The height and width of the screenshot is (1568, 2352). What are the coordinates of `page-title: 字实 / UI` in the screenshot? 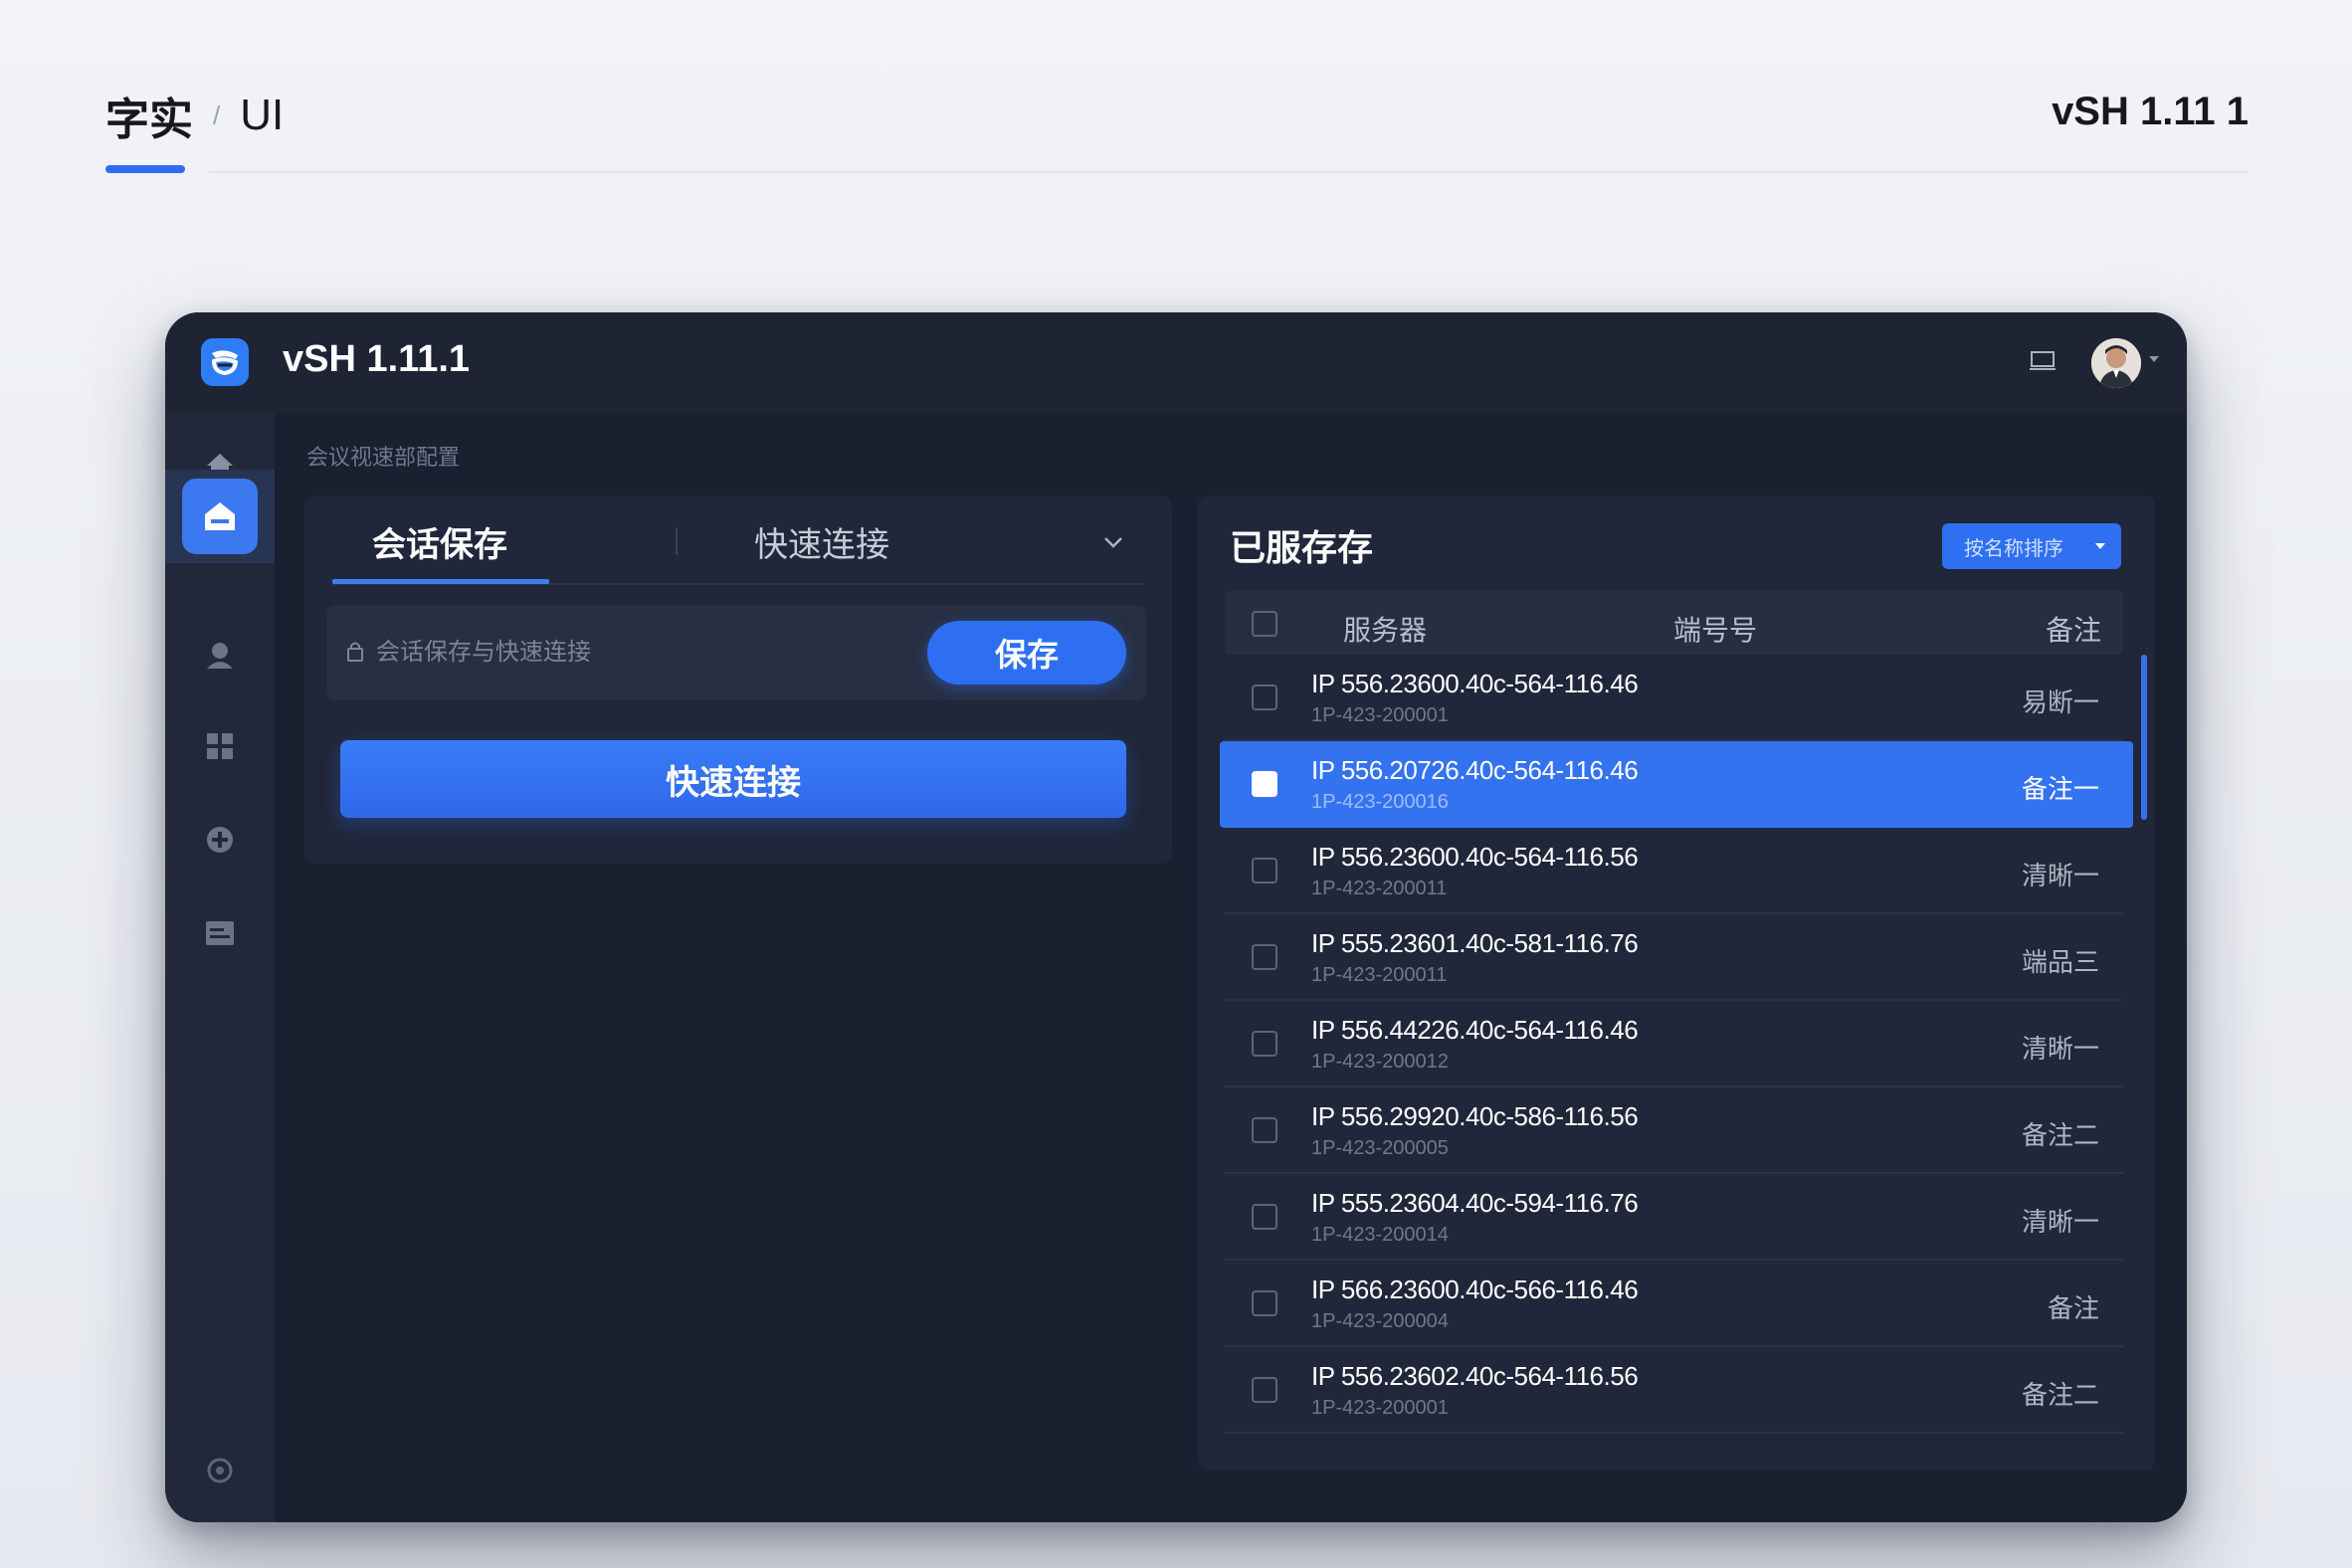 It's located at (194, 115).